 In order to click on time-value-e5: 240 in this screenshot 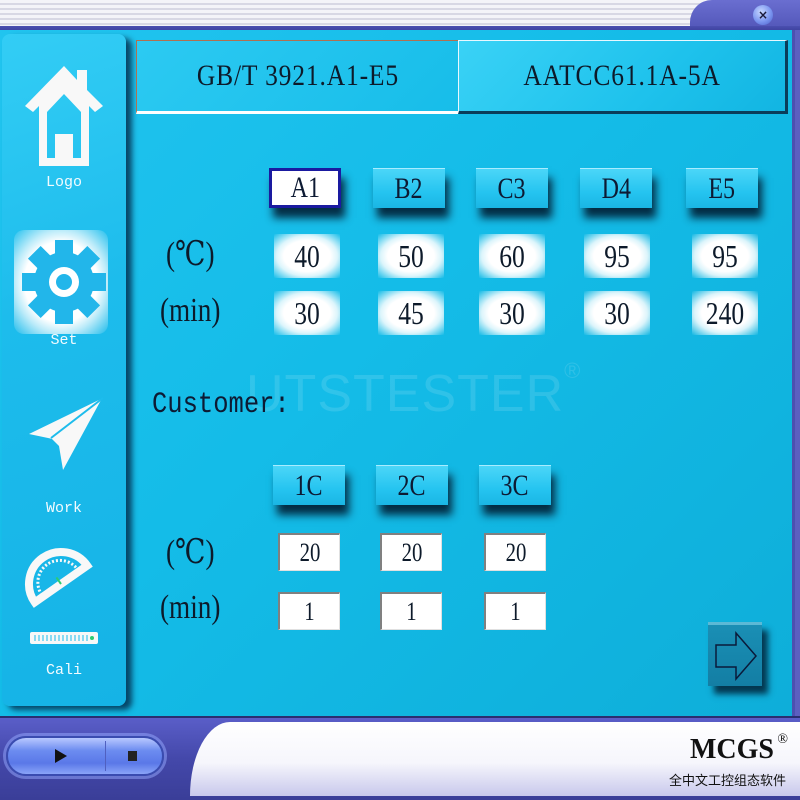, I will do `click(725, 313)`.